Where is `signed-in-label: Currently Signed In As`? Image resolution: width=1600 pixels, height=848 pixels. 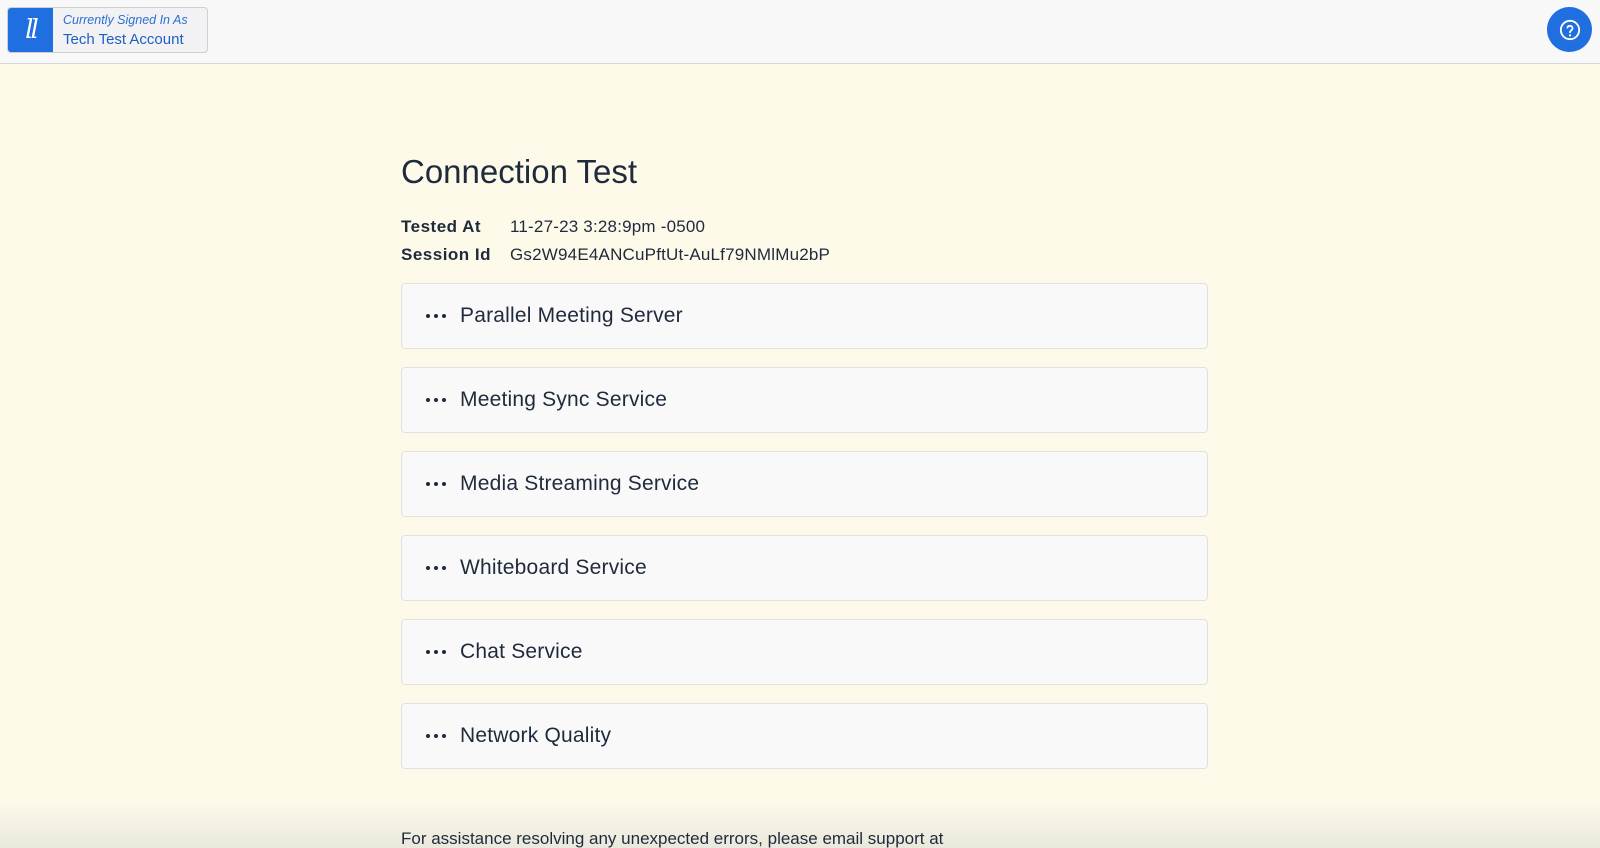 signed-in-label: Currently Signed In As is located at coordinates (125, 20).